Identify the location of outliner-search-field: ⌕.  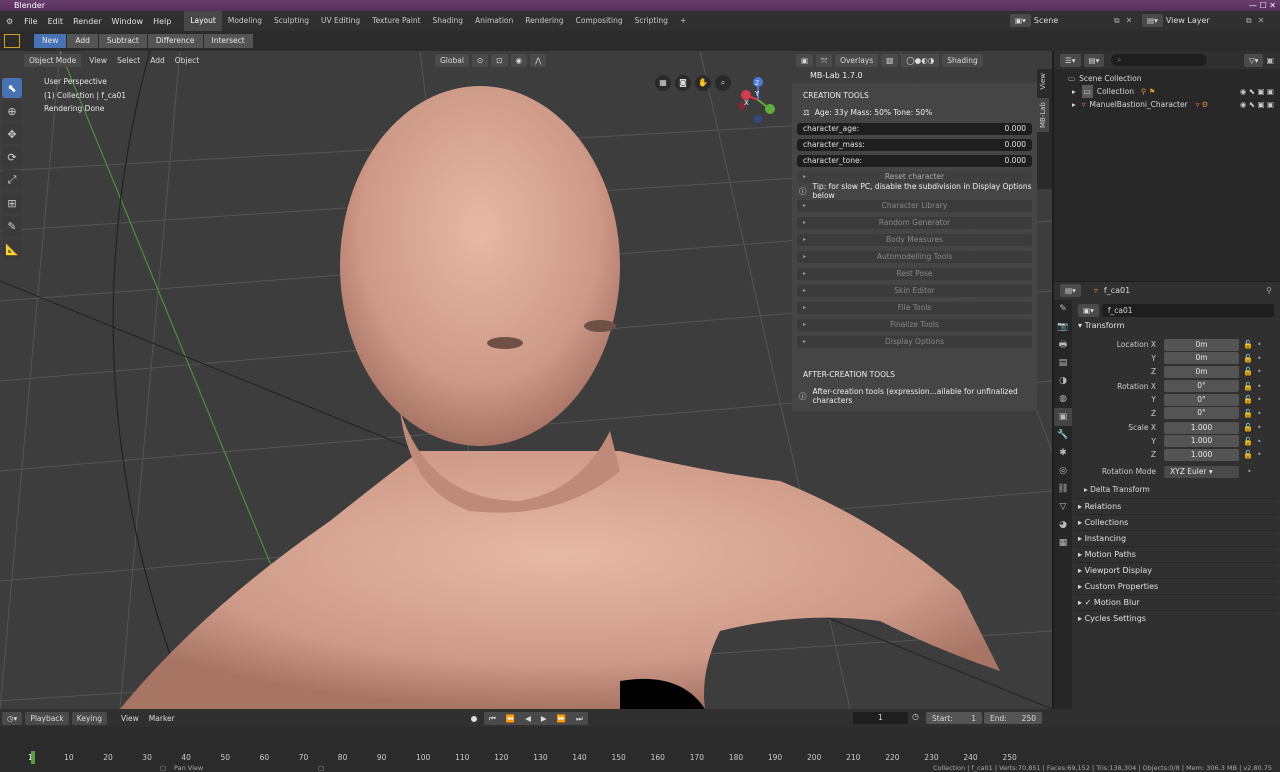
(1159, 60).